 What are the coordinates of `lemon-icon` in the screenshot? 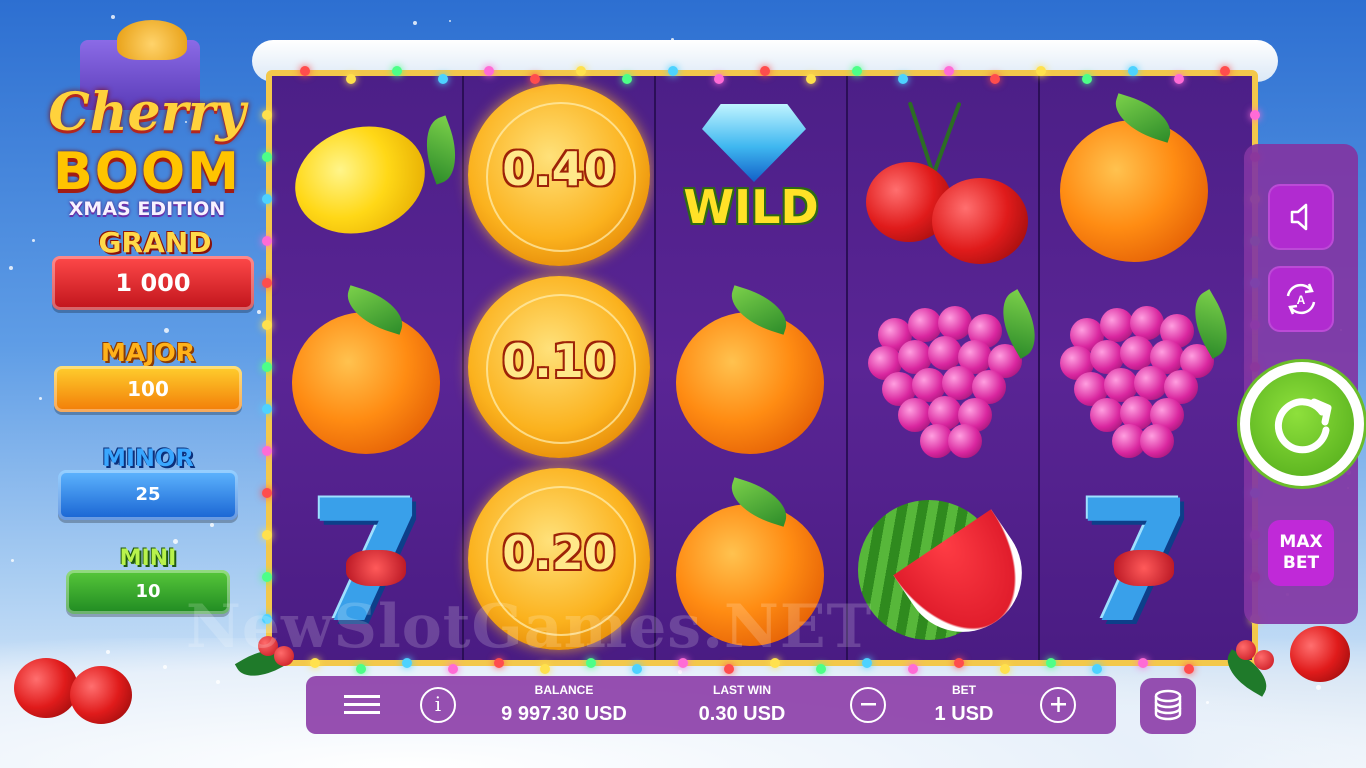 It's located at (360, 180).